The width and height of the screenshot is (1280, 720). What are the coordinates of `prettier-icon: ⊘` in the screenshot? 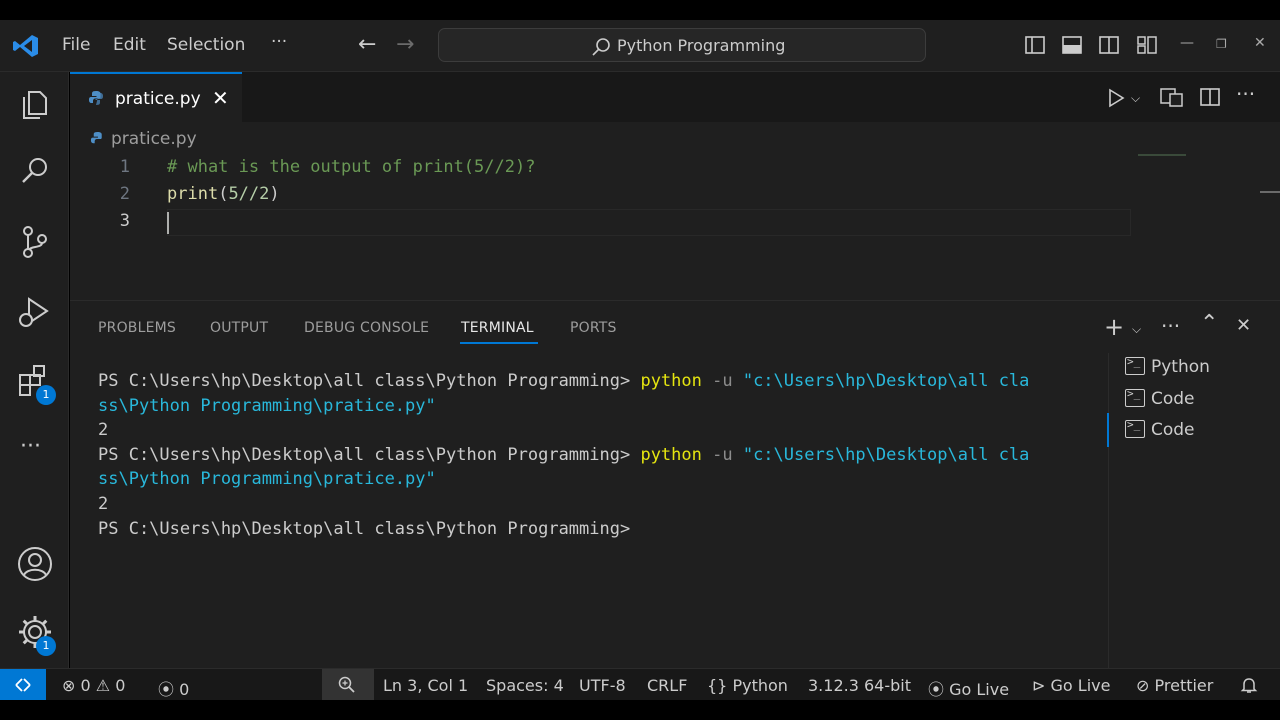 It's located at (1143, 685).